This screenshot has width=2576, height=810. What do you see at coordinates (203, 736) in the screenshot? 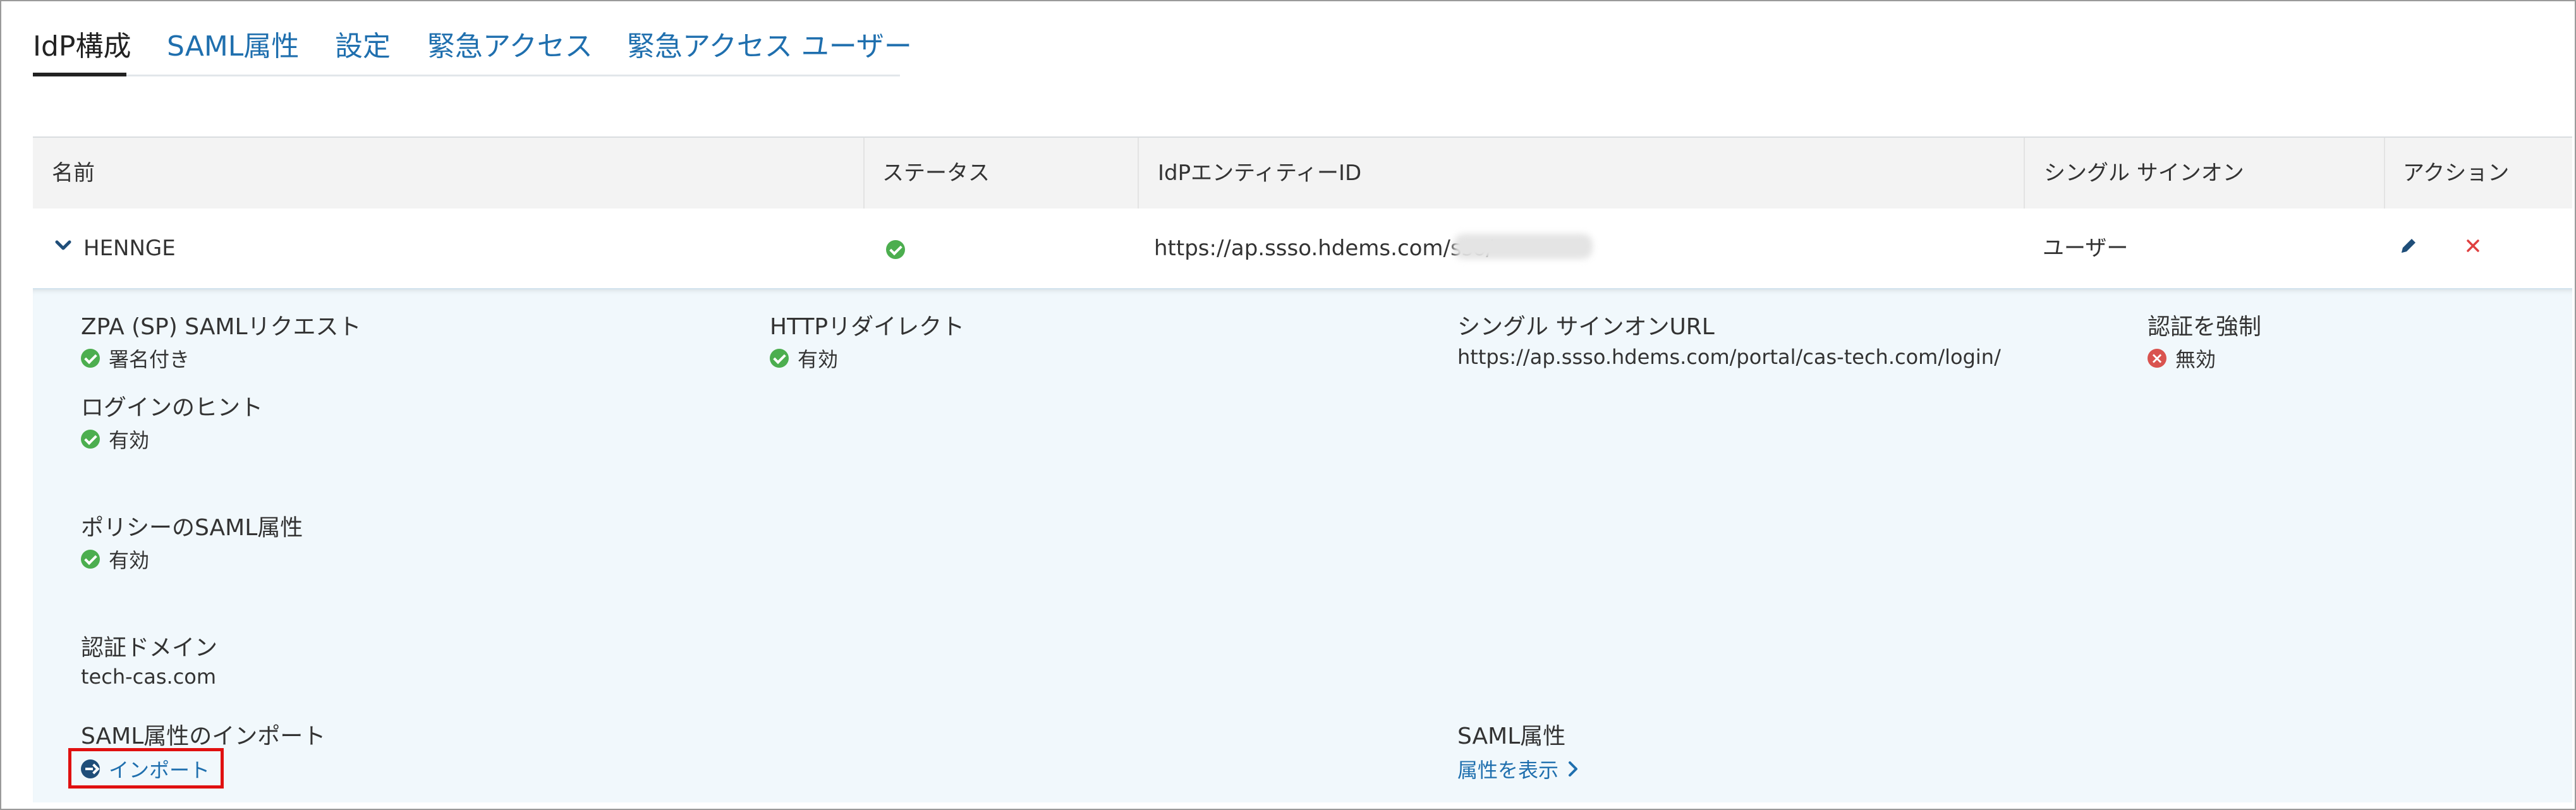
I see `saml-import-label: SAML属性のインポート` at bounding box center [203, 736].